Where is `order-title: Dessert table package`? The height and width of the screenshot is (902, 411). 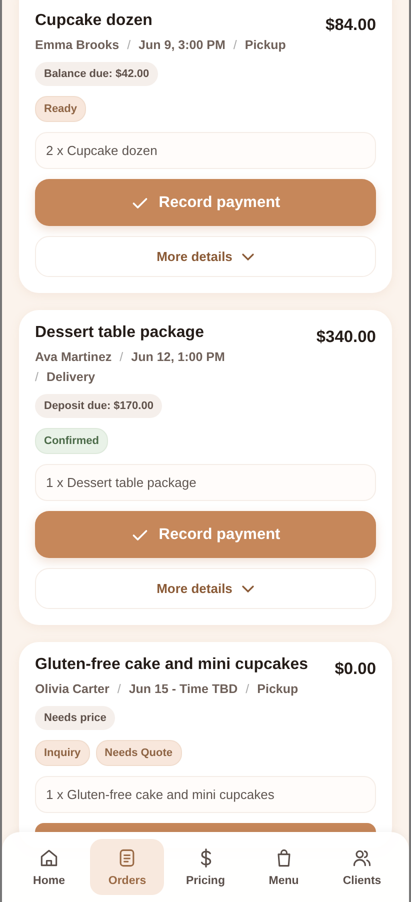
order-title: Dessert table package is located at coordinates (120, 333).